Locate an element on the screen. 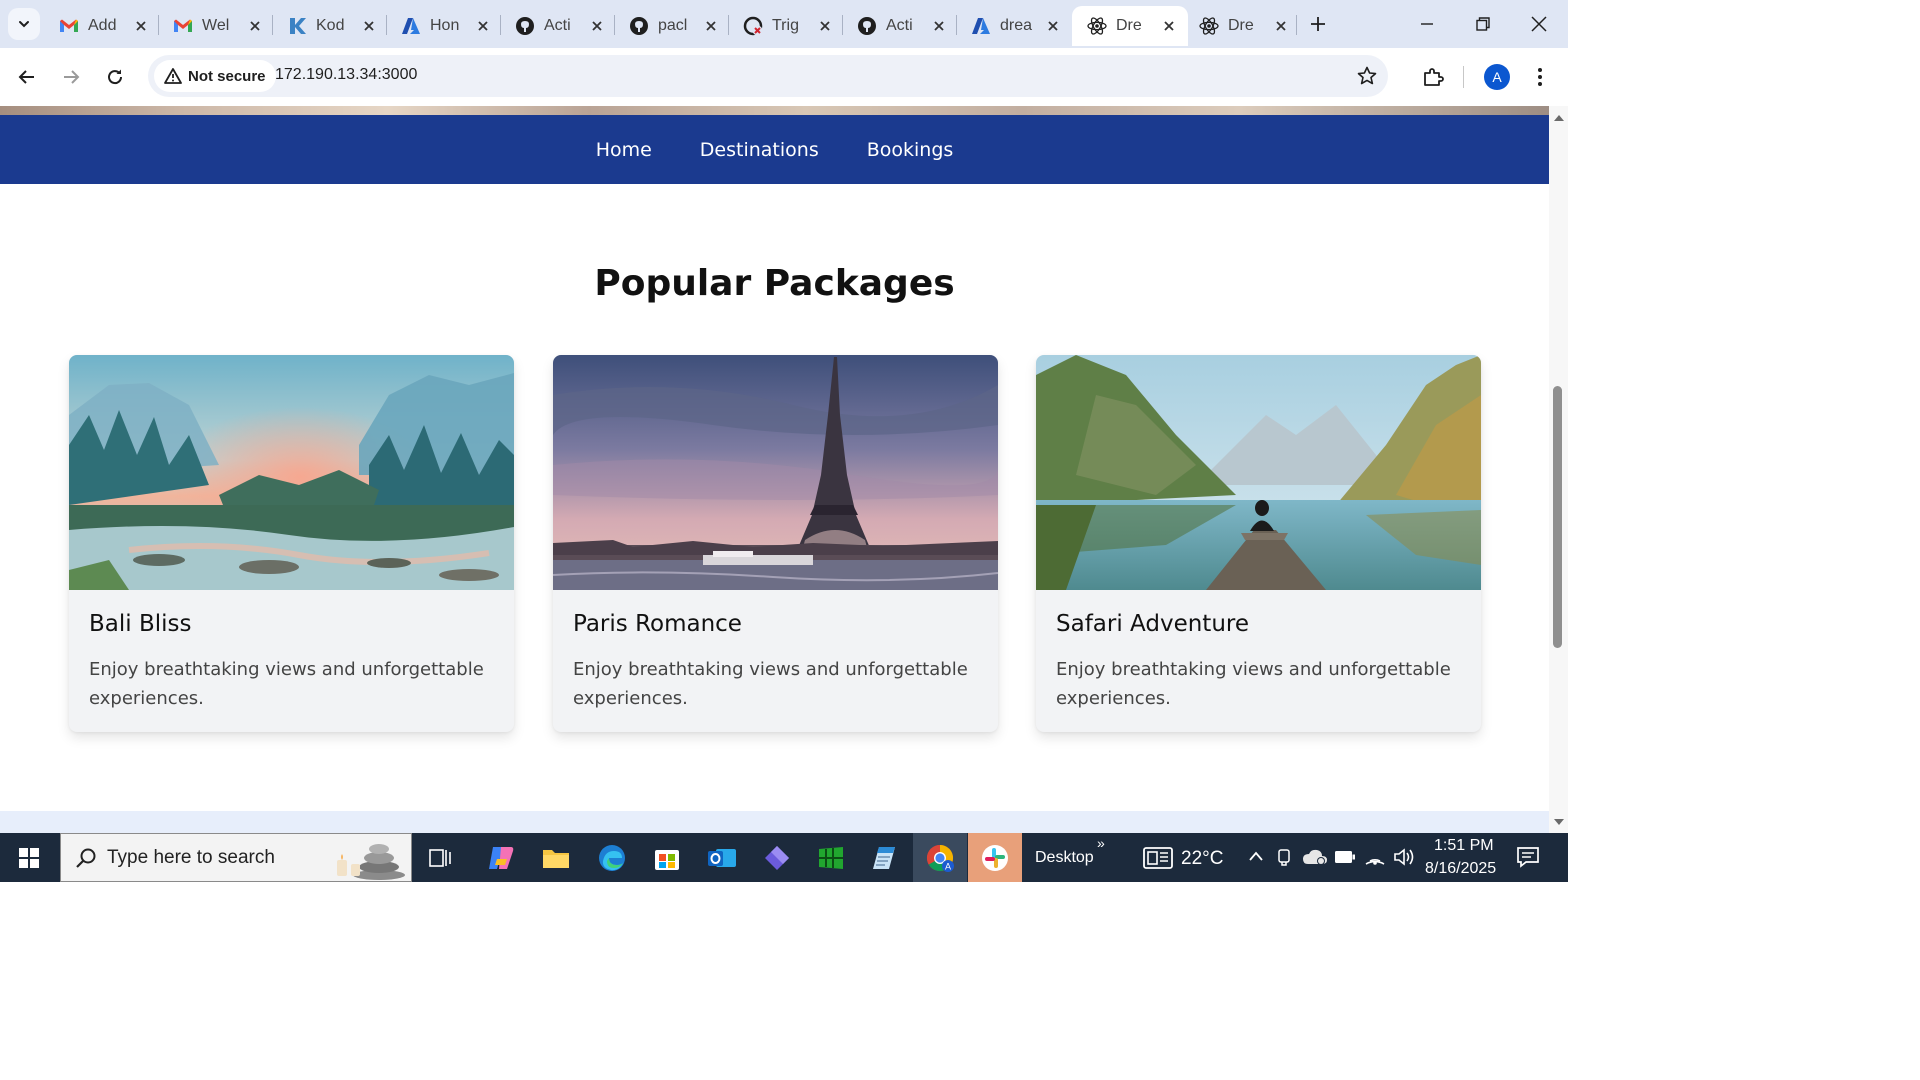 This screenshot has width=1920, height=1080. package-image-alpine-lake is located at coordinates (1258, 472).